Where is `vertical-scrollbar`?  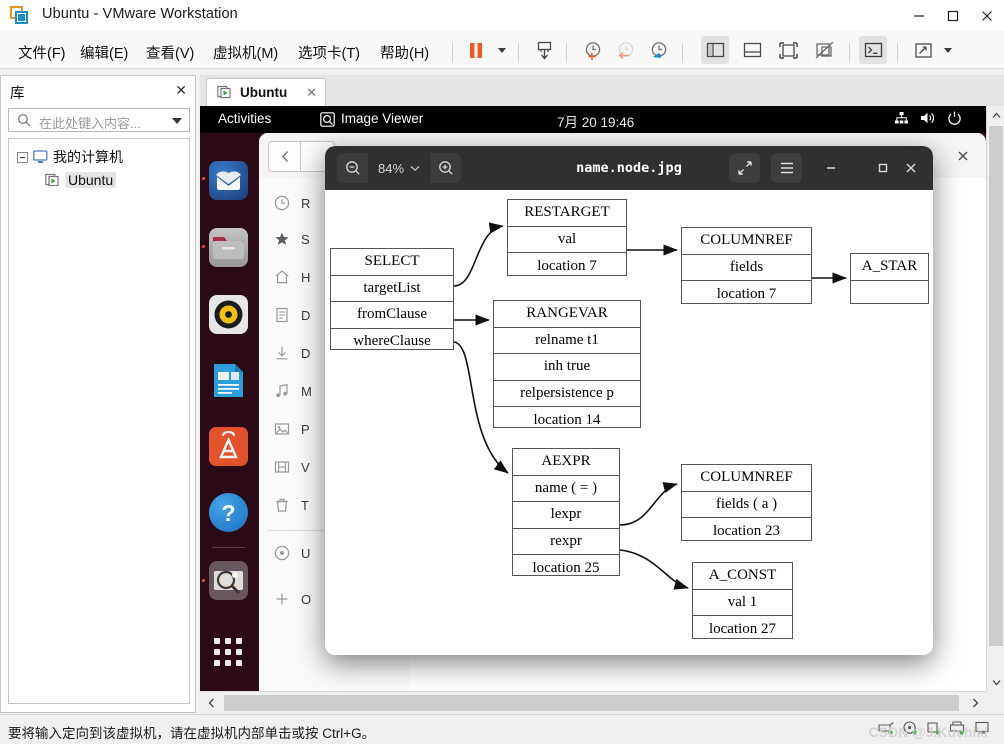
vertical-scrollbar is located at coordinates (995, 398).